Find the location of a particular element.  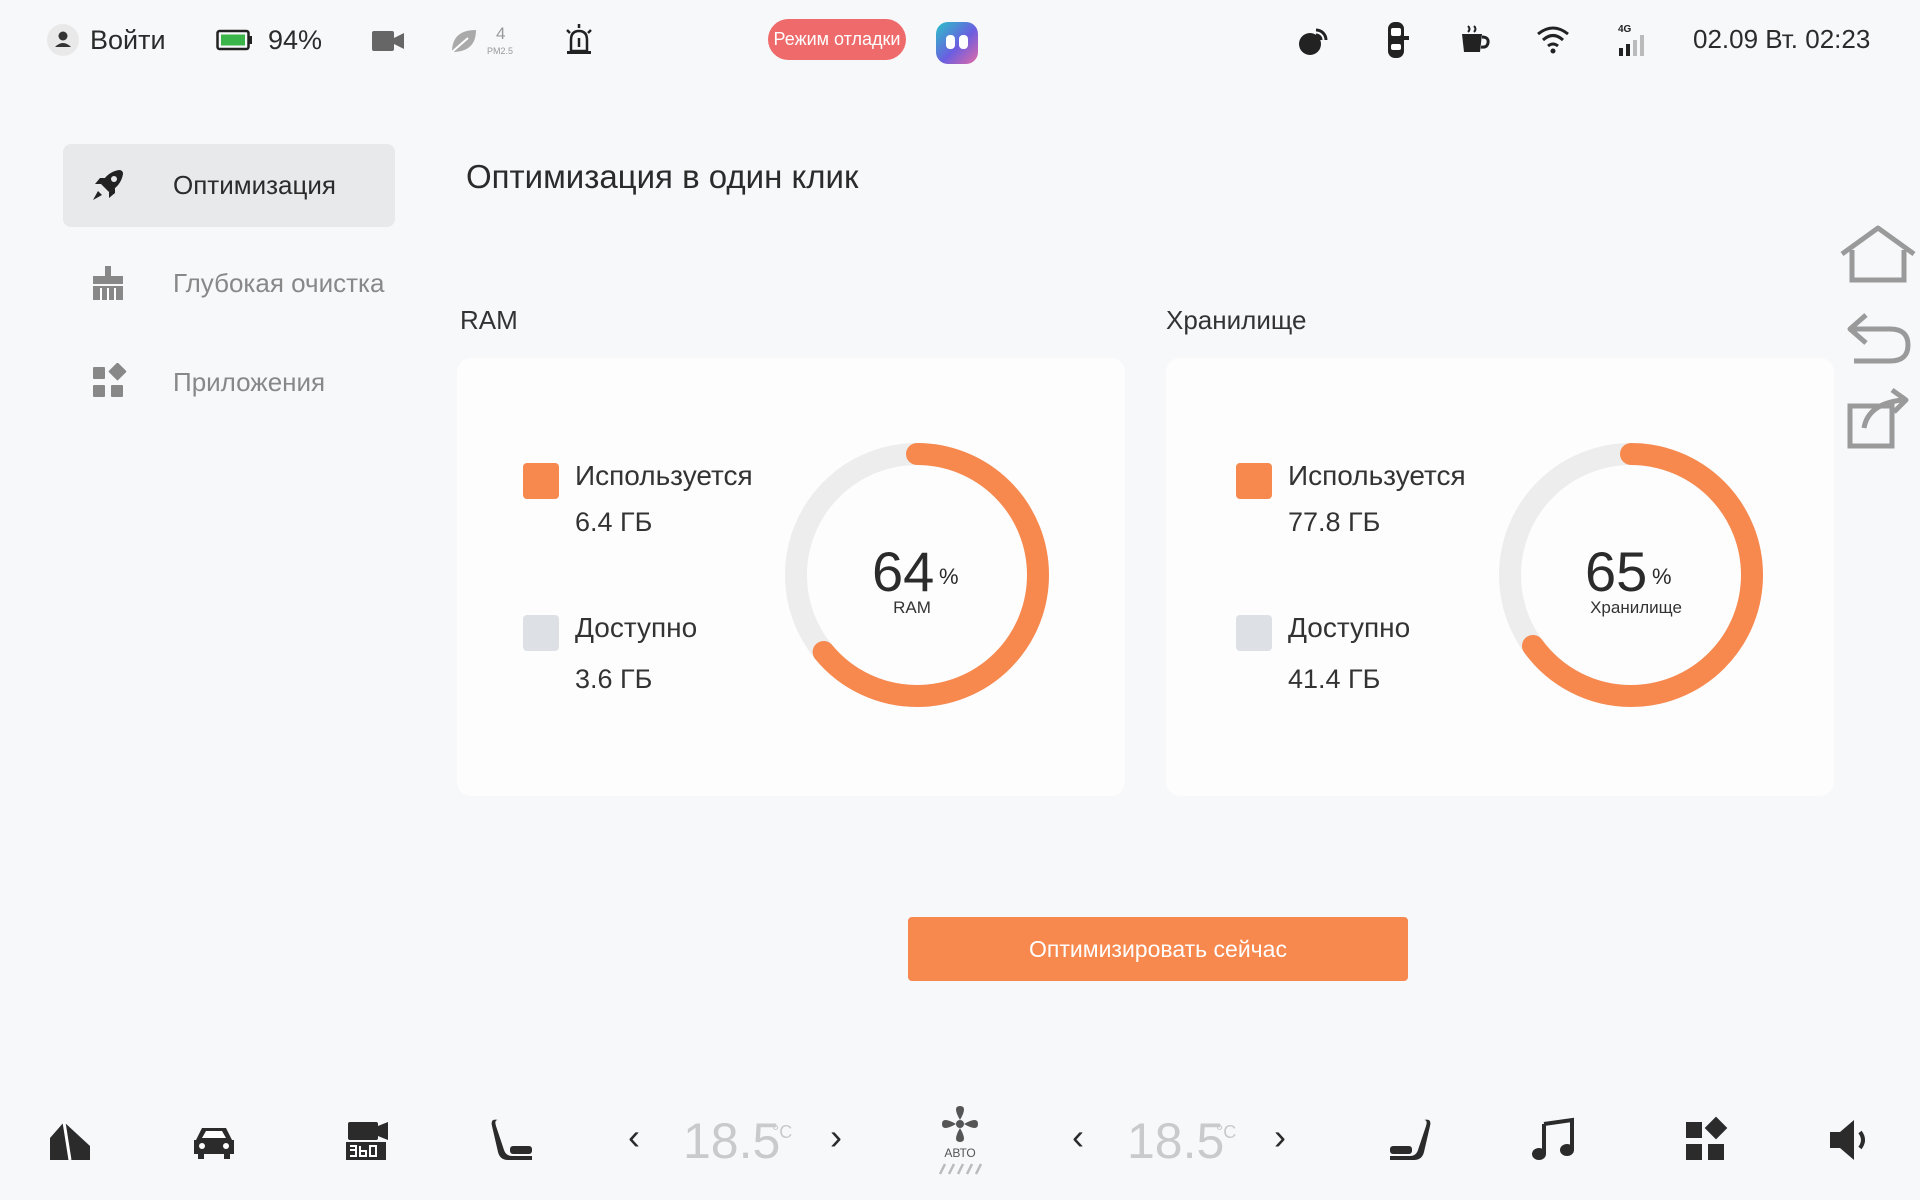

share-icon is located at coordinates (1878, 418).